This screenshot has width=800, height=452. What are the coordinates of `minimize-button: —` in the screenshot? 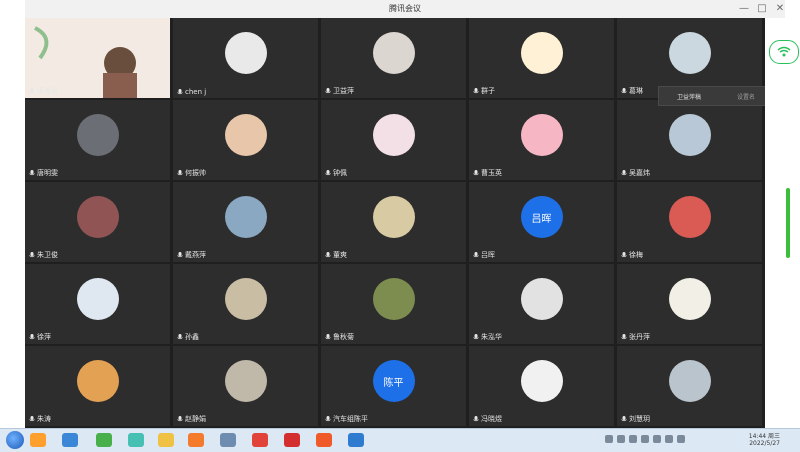 It's located at (744, 9).